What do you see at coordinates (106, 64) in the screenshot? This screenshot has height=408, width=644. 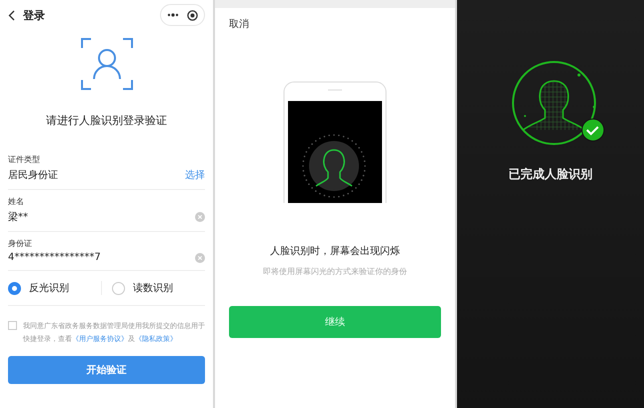 I see `face-scan-icon` at bounding box center [106, 64].